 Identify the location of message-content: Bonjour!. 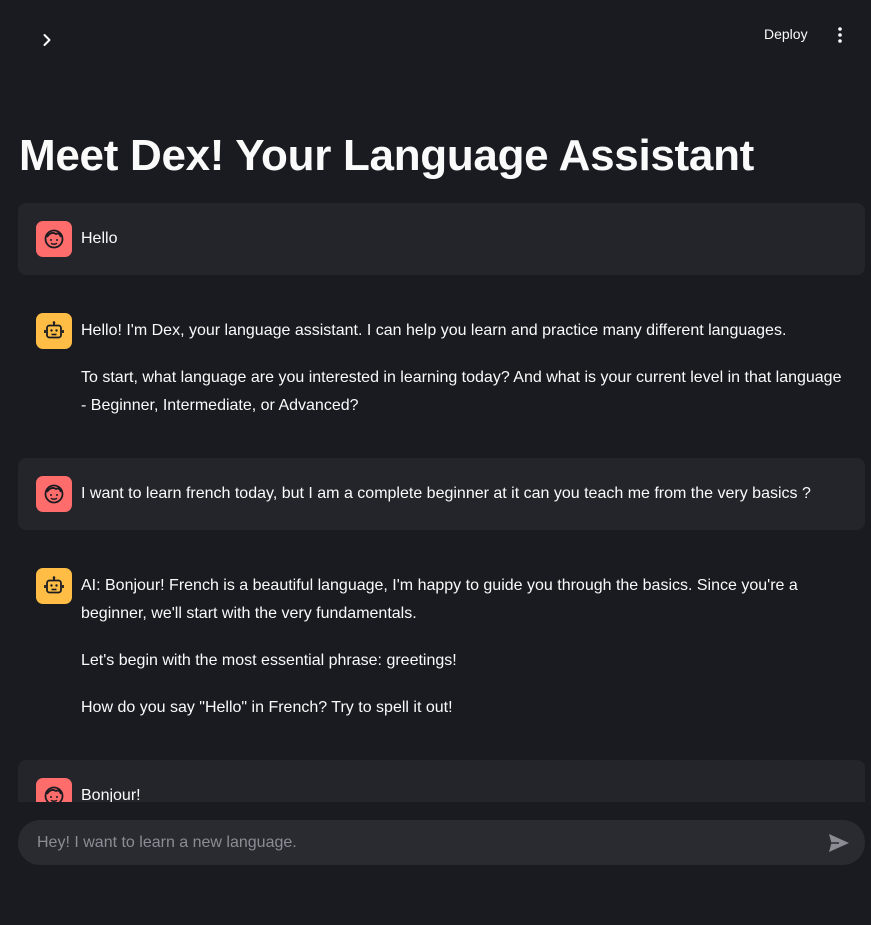
(464, 790).